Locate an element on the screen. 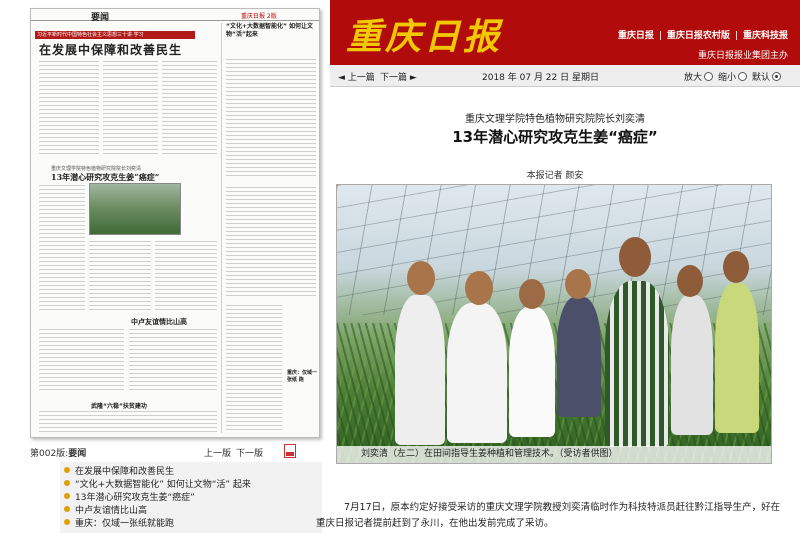  page-bar: 第002版:要闻 上一版 下一版 is located at coordinates (175, 452).